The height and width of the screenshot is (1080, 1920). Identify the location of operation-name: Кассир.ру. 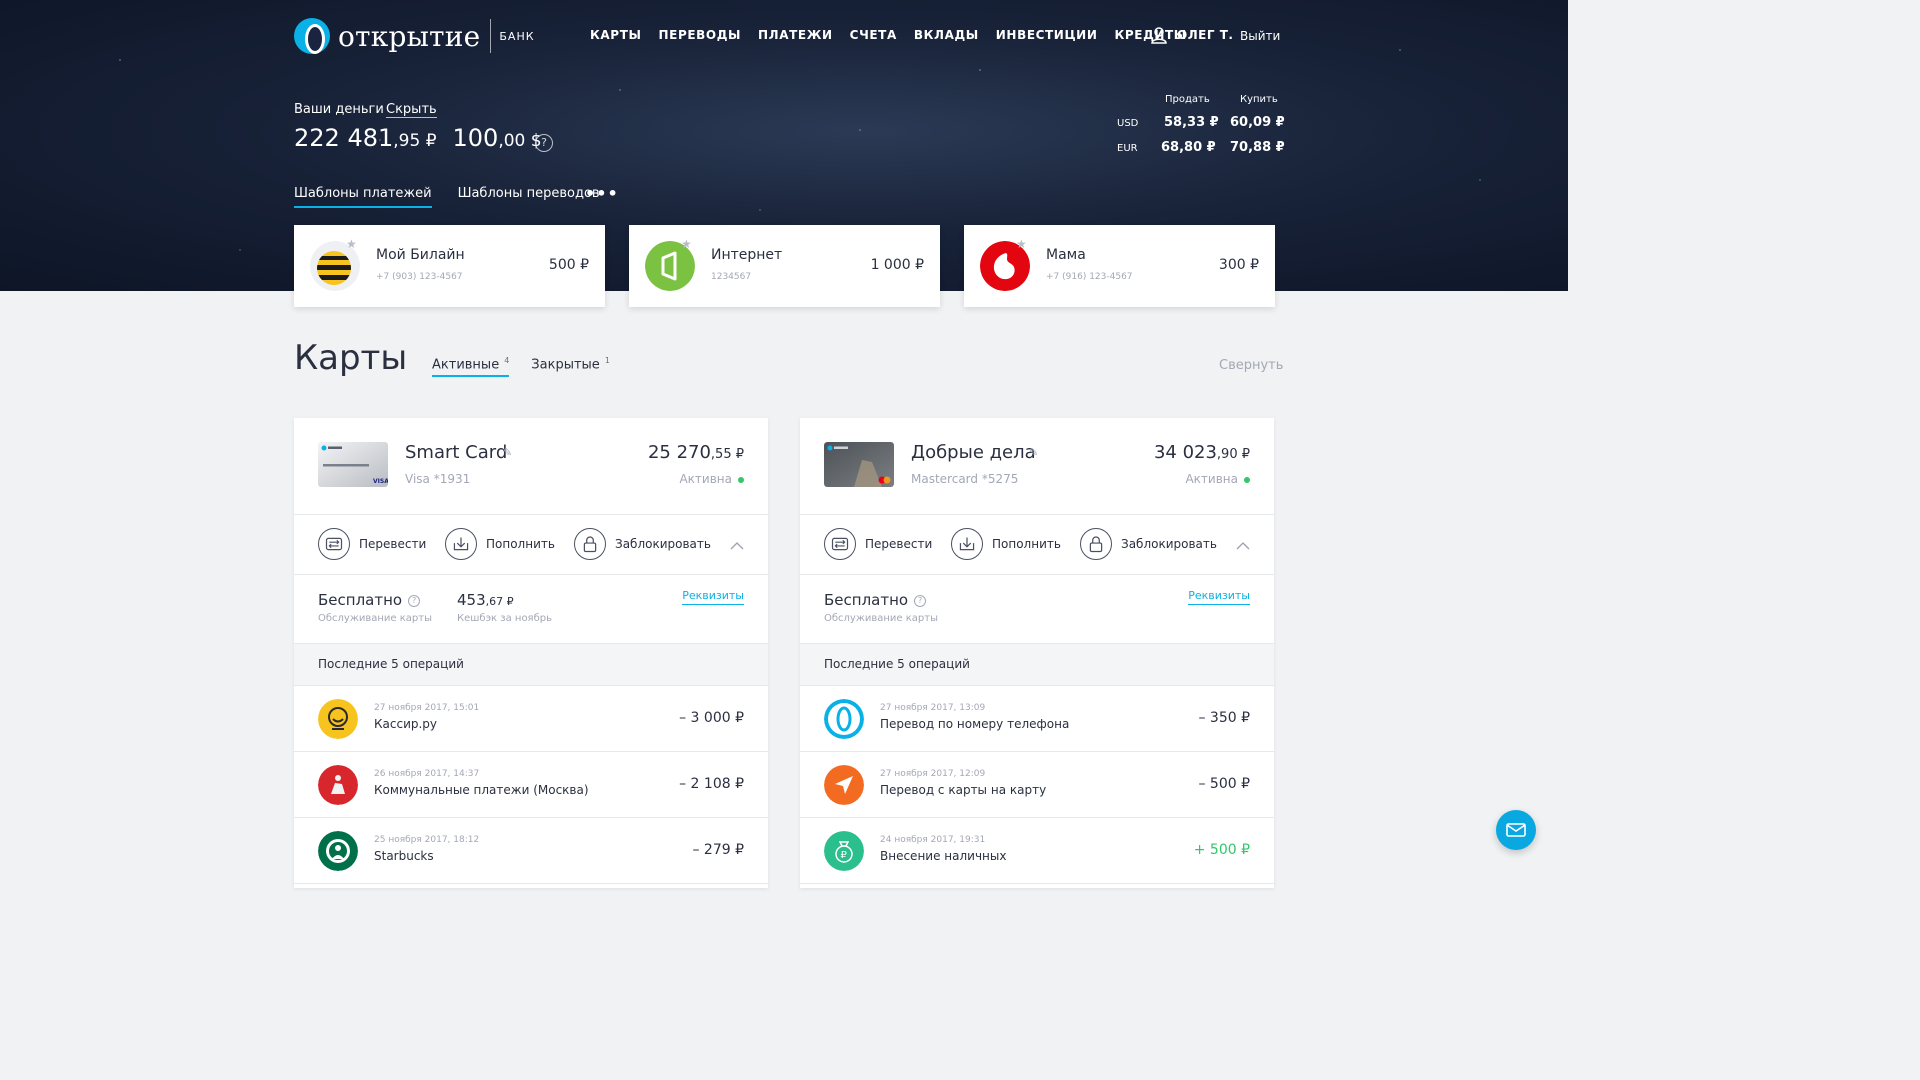
(406, 724).